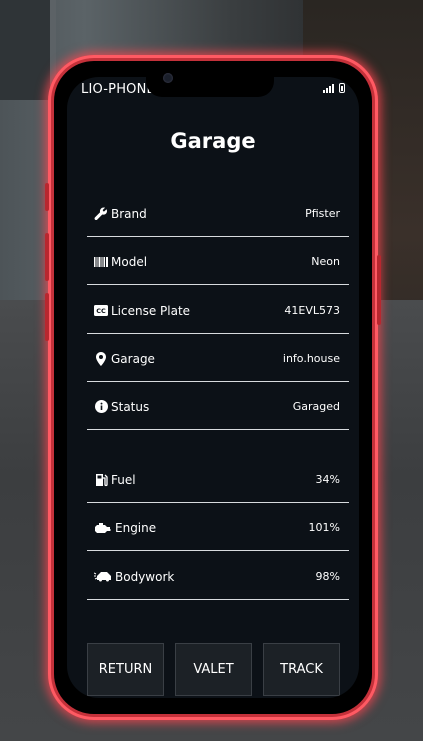 This screenshot has height=741, width=423. I want to click on info-row-status: Status Garaged, so click(218, 407).